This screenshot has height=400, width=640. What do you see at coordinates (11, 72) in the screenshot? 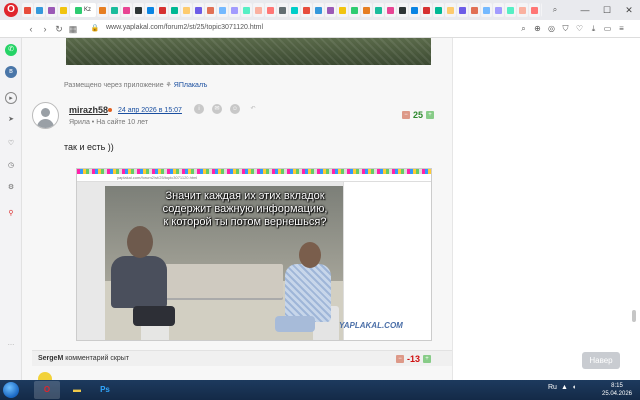
I see `vk-icon: в` at bounding box center [11, 72].